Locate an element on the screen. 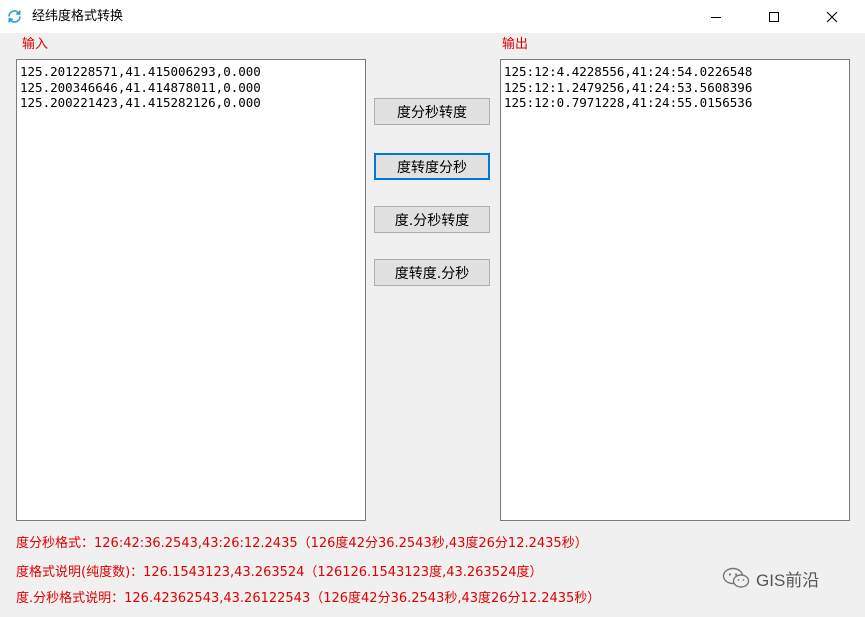 The height and width of the screenshot is (617, 865). refresh-app-icon is located at coordinates (14, 16).